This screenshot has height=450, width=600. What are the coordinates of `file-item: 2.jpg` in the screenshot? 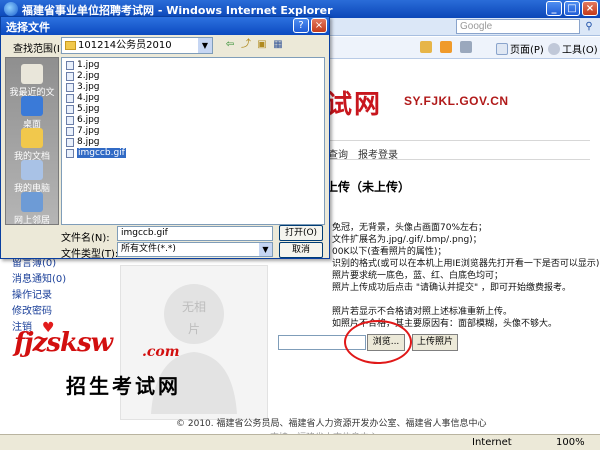 It's located at (83, 76).